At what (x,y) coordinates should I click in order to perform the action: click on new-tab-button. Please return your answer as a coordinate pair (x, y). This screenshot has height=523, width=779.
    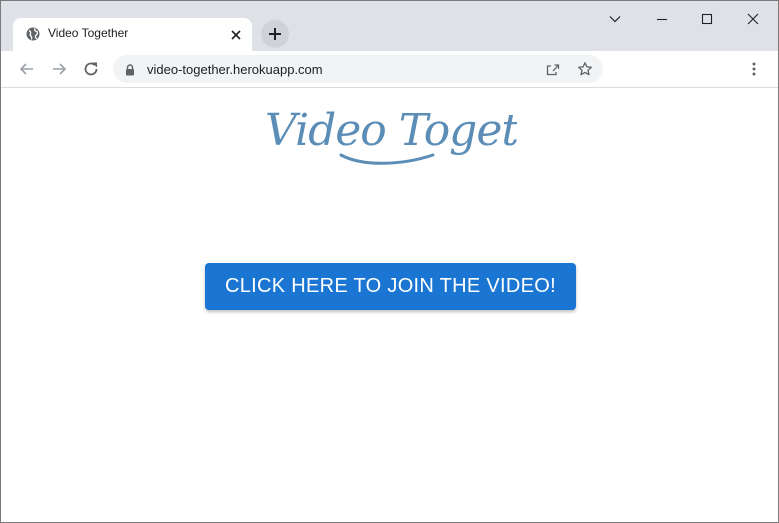
    Looking at the image, I should click on (275, 34).